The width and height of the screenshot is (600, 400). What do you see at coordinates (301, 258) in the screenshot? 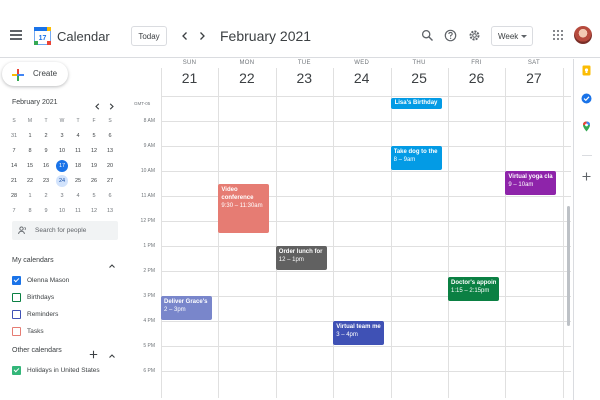
I see `calendar-event: Order lunch for c 12 – 1pm` at bounding box center [301, 258].